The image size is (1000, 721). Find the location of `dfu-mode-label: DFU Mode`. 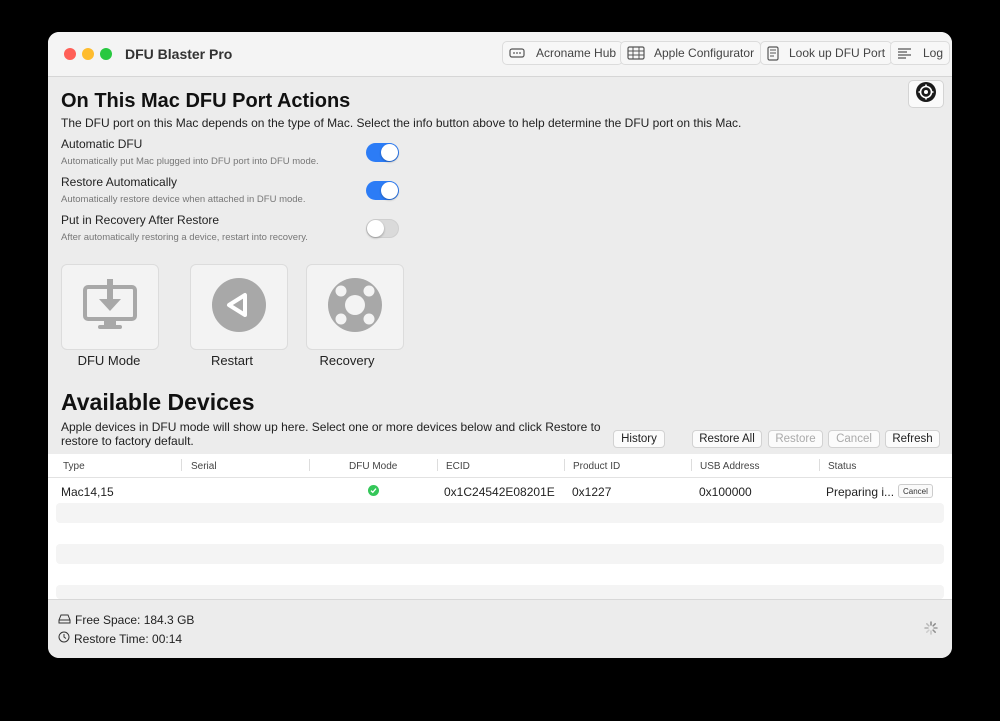

dfu-mode-label: DFU Mode is located at coordinates (109, 360).